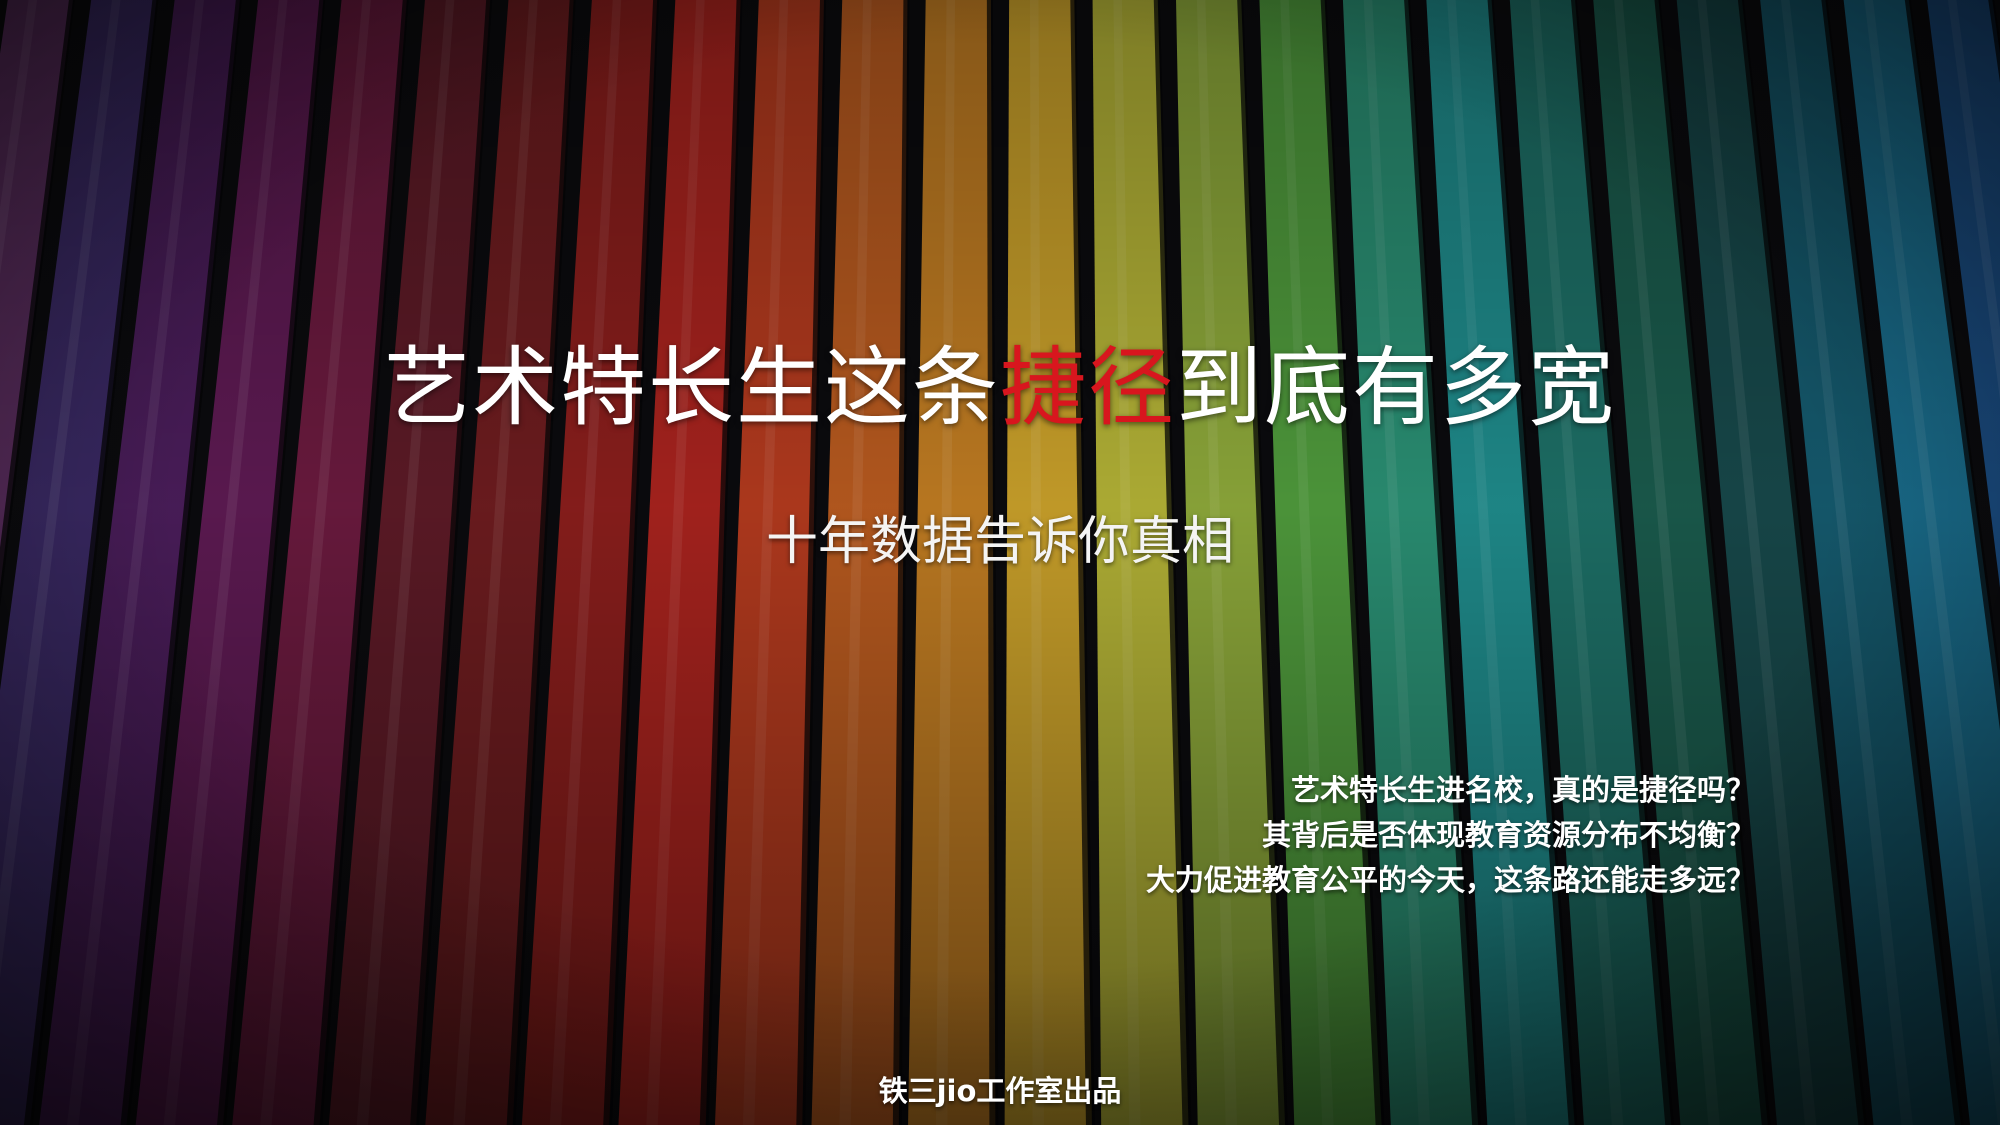  I want to click on title-part-2: 到底有多宽, so click(1396, 388).